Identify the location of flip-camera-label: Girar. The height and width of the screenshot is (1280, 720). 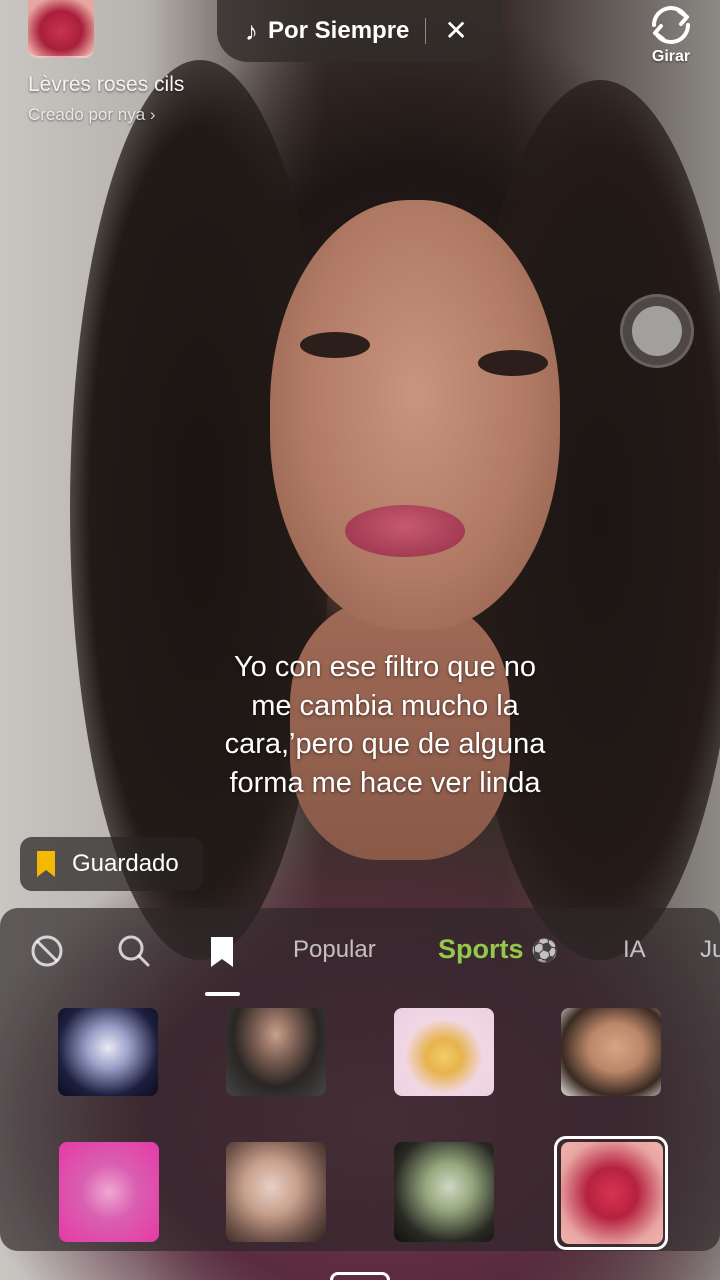
(671, 57).